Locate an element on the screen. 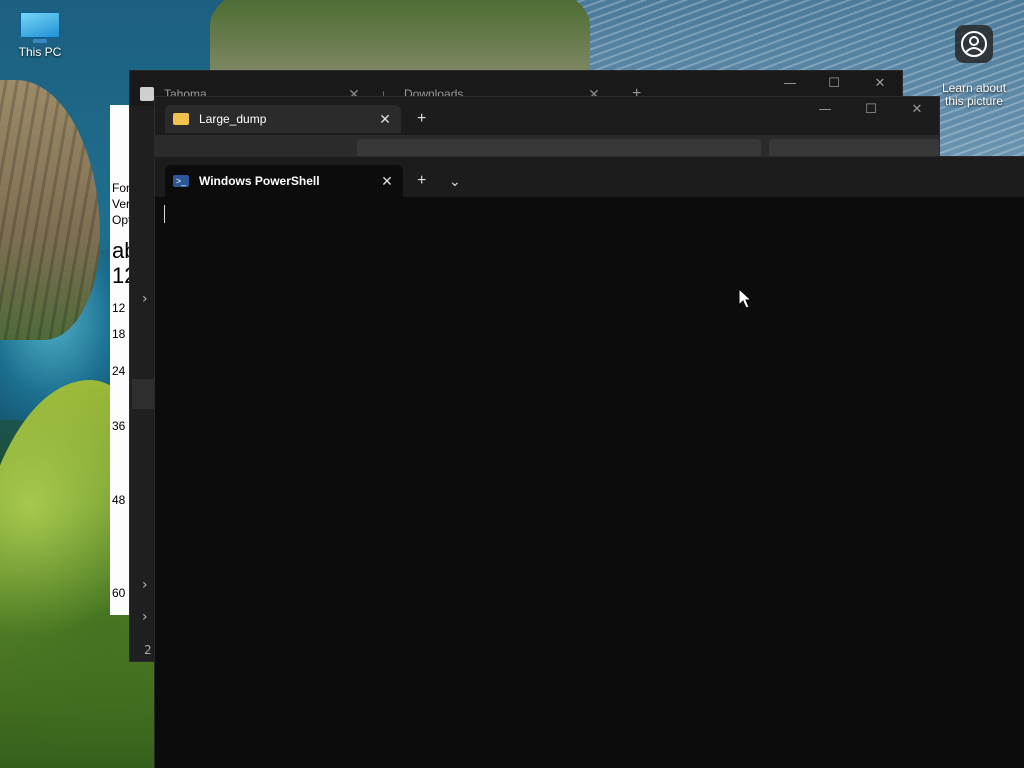 The width and height of the screenshot is (1024, 768). mouse-pointer-icon is located at coordinates (745, 298).